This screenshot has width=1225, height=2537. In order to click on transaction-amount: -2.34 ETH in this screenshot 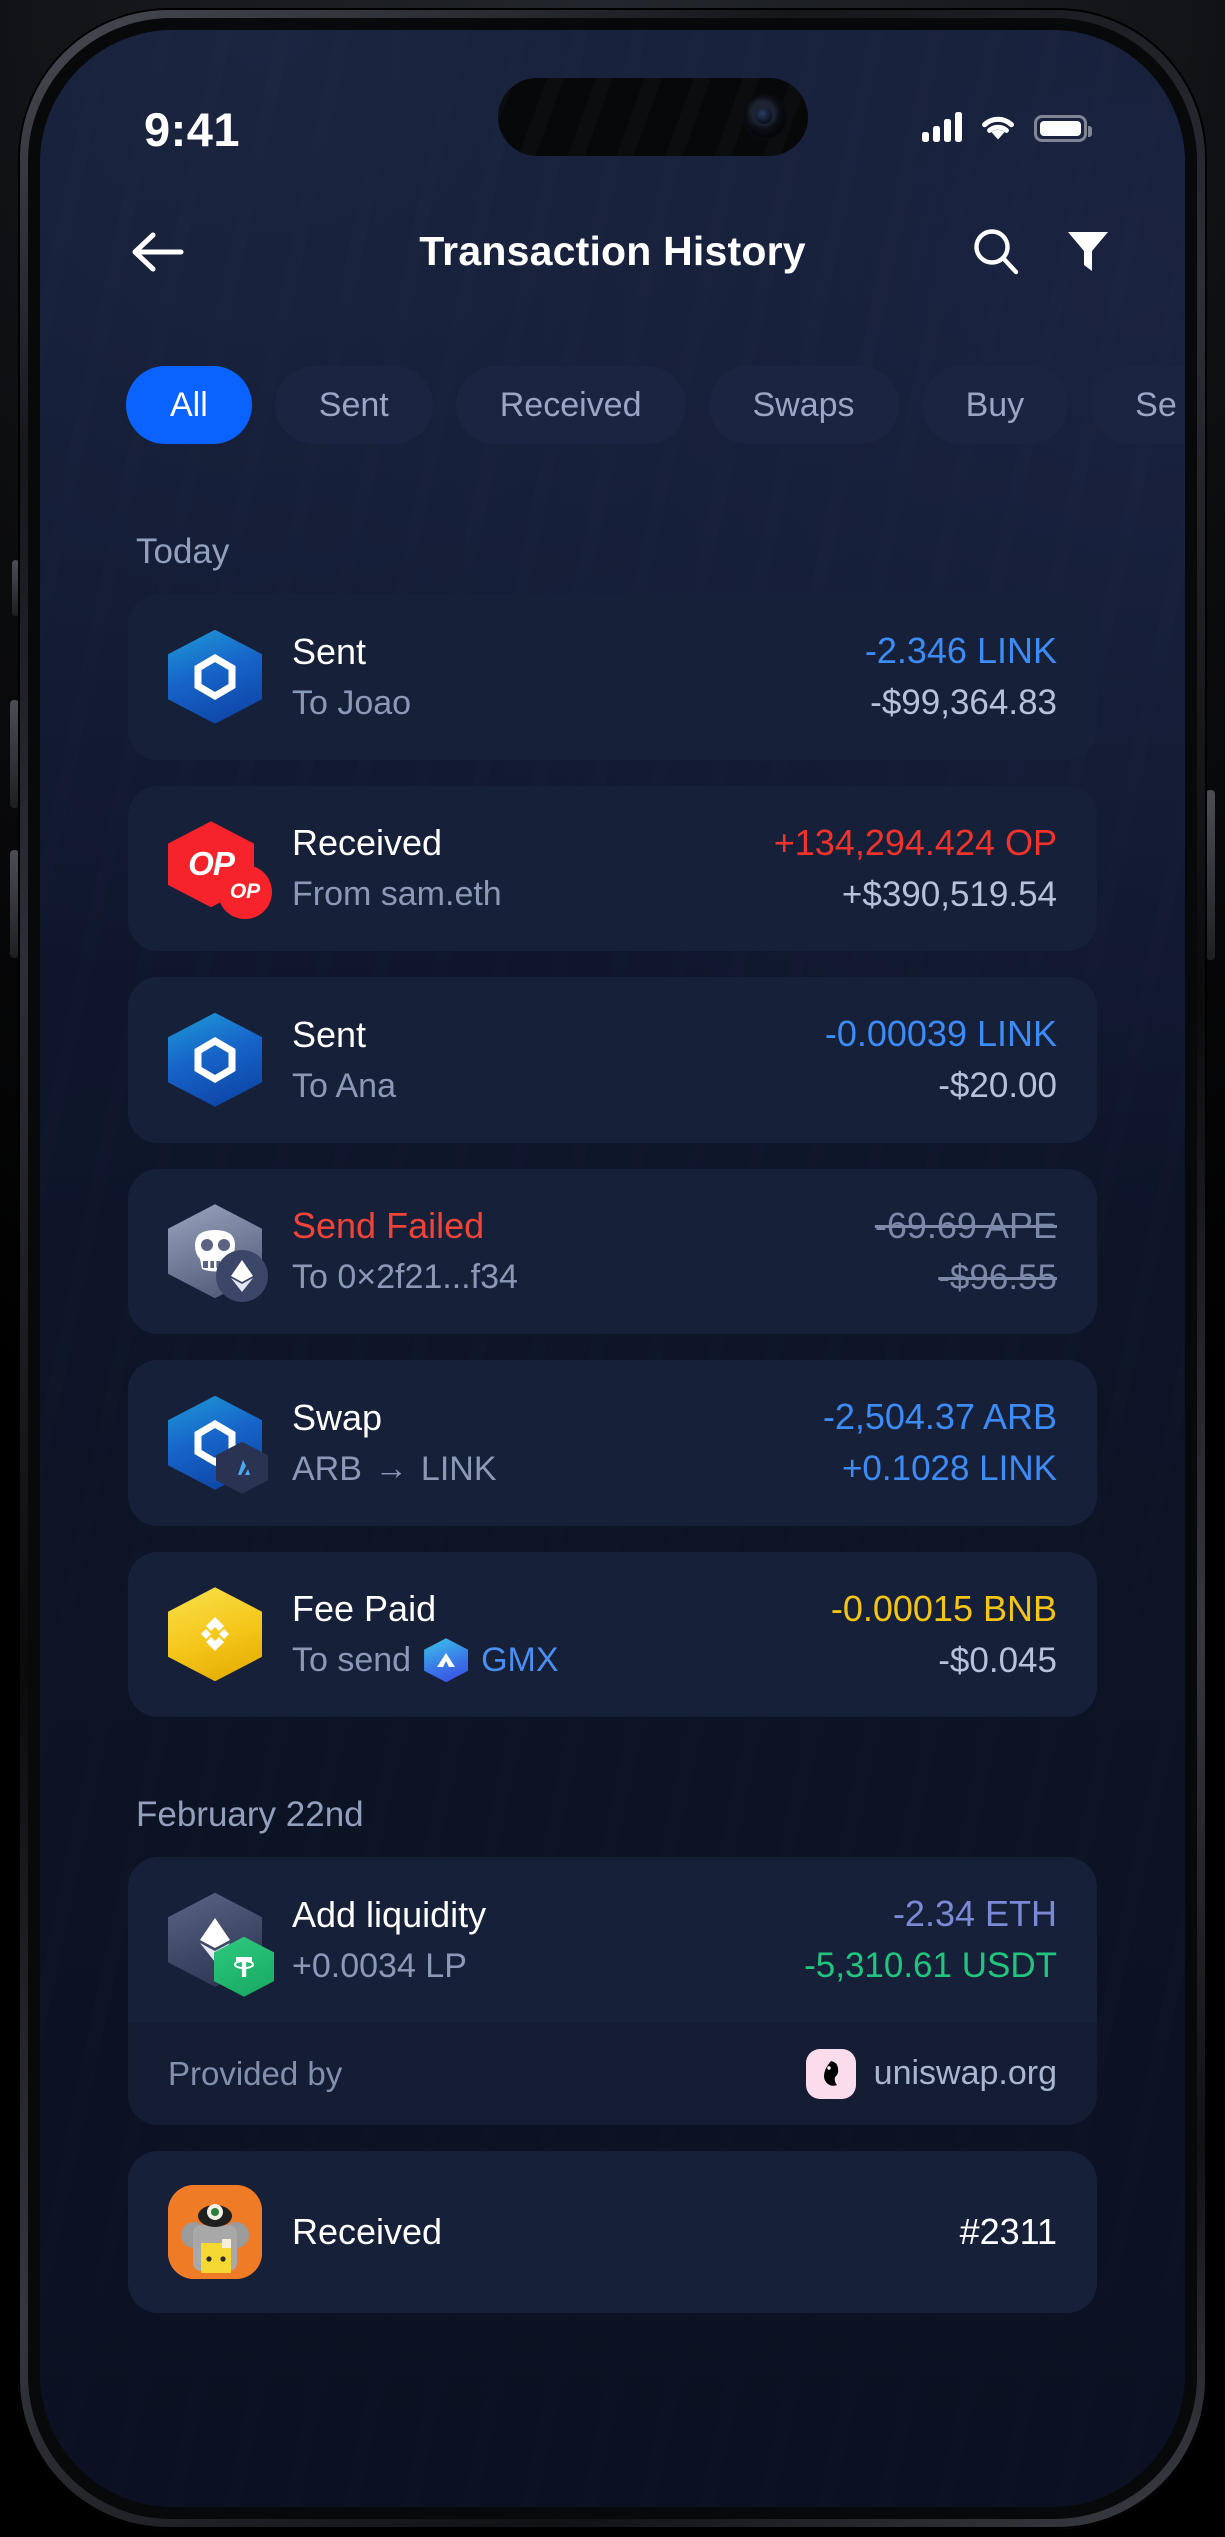, I will do `click(974, 1913)`.